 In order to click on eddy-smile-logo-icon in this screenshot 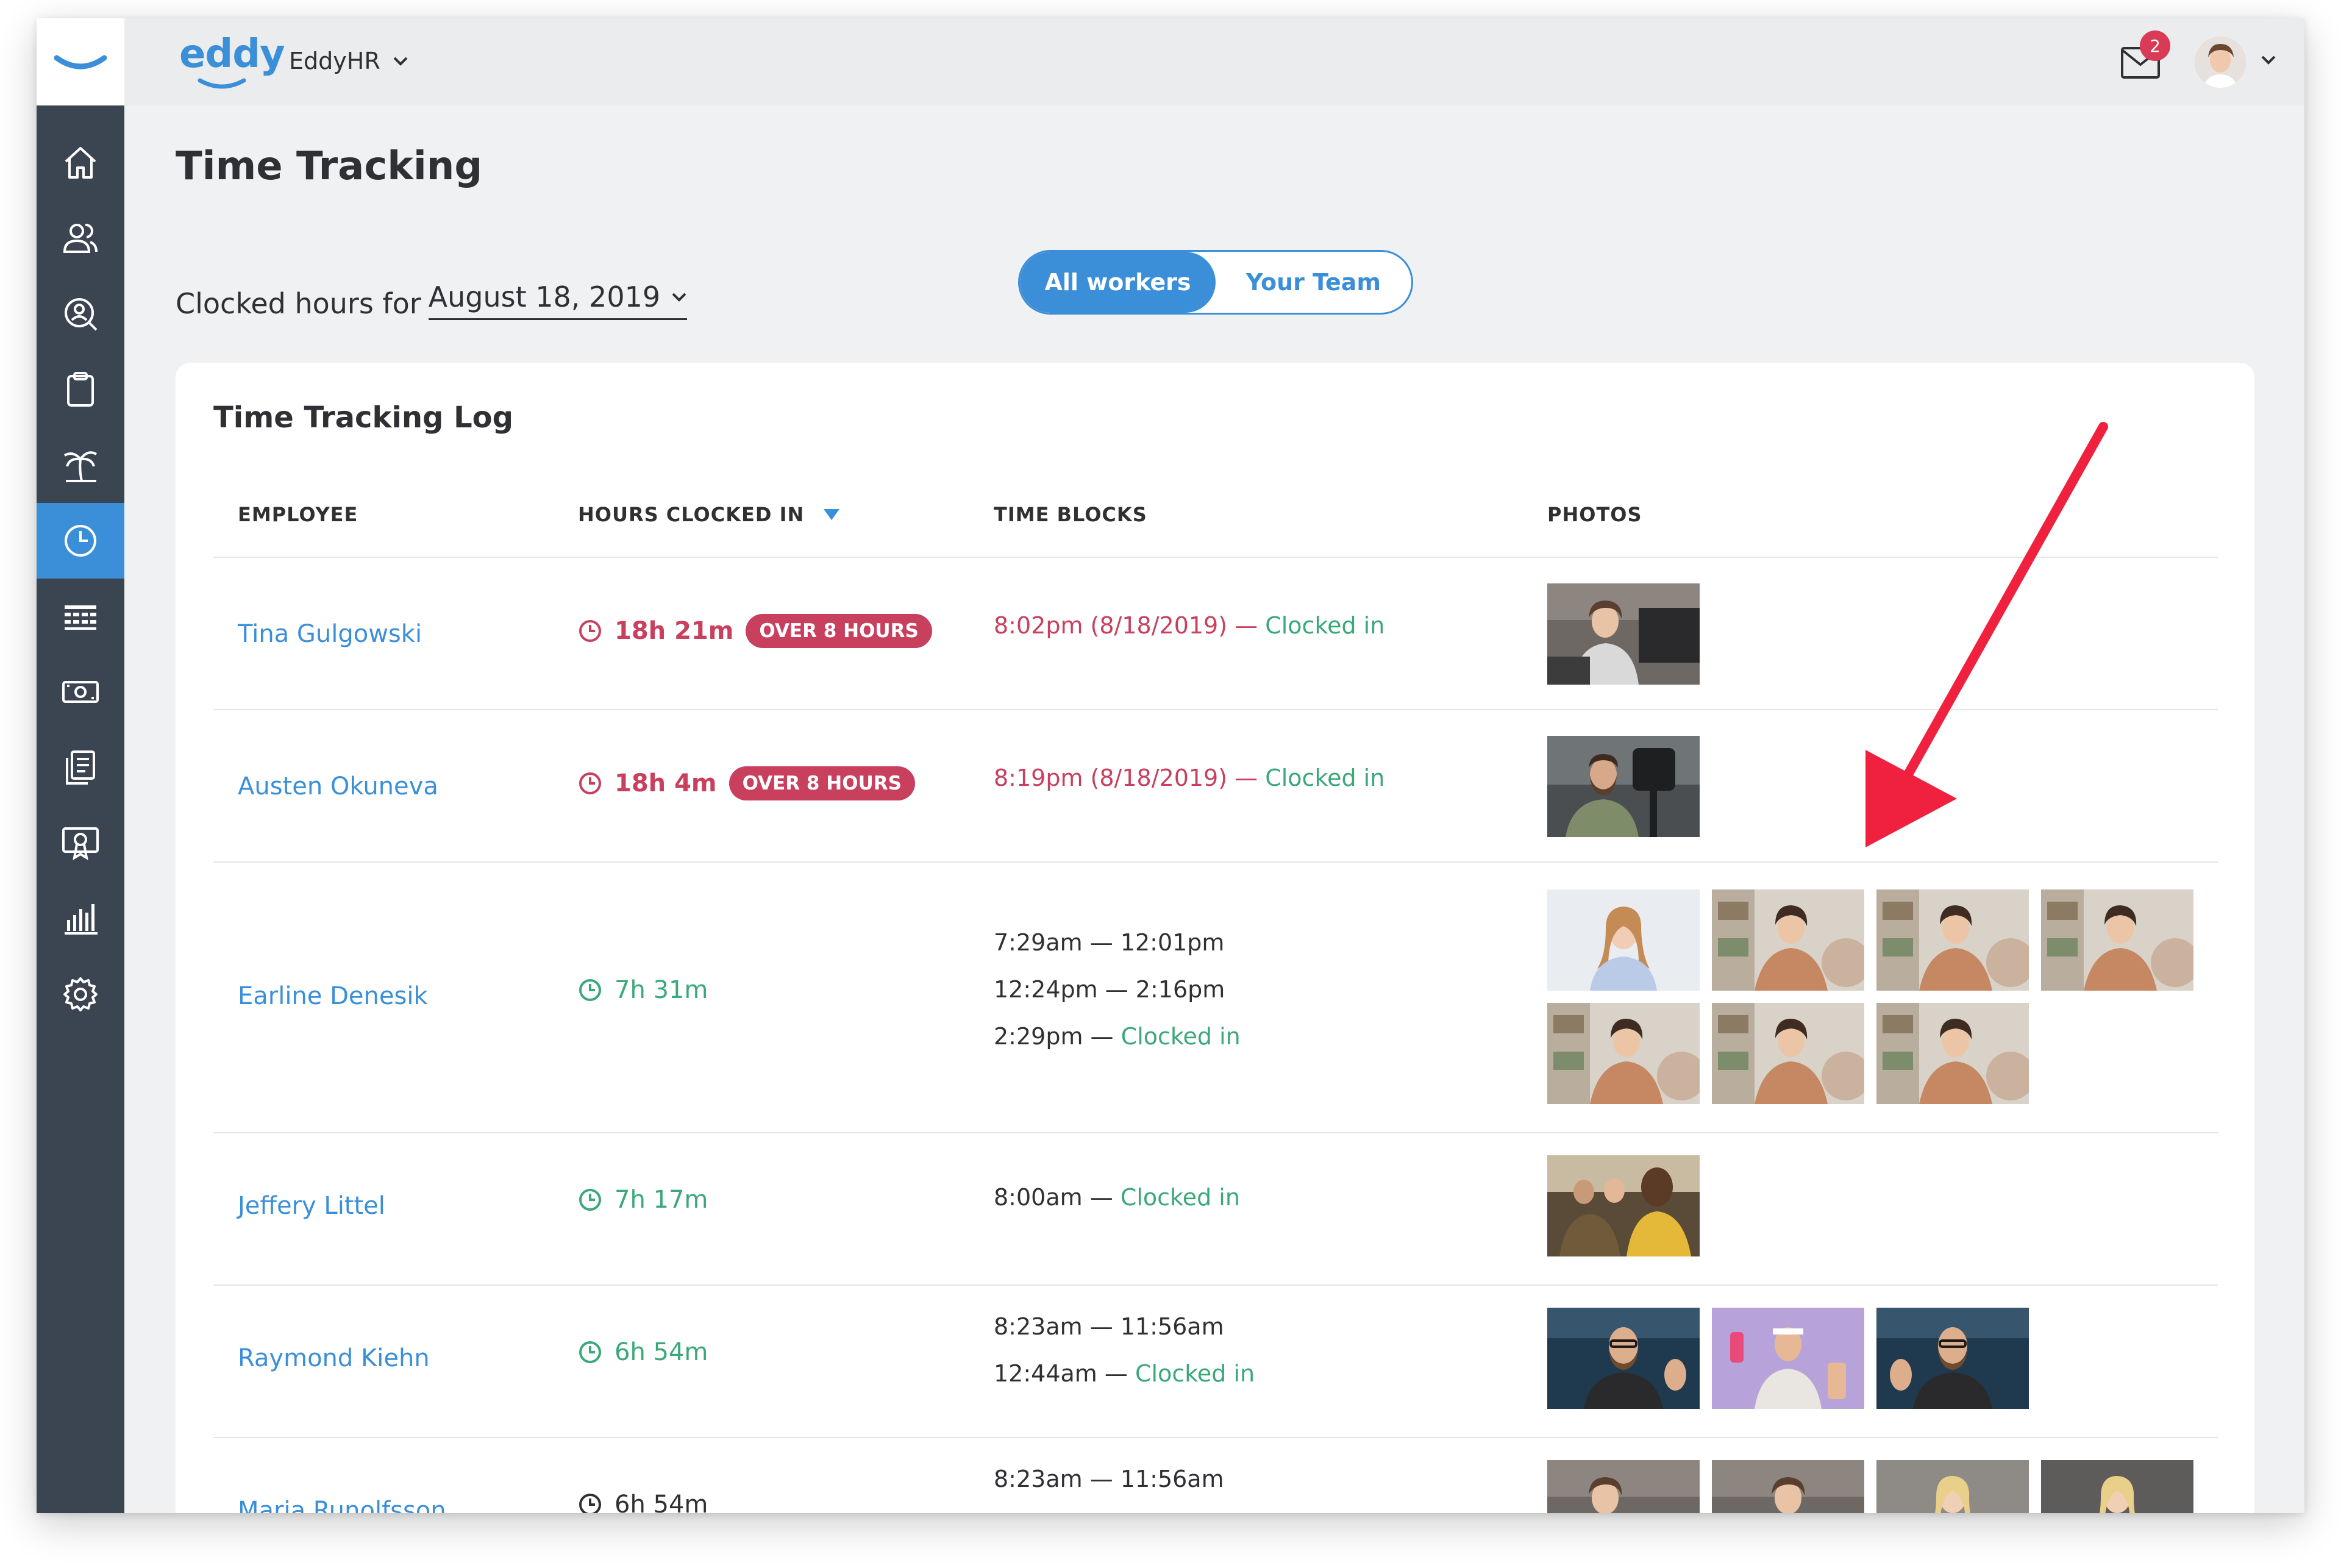, I will do `click(80, 62)`.